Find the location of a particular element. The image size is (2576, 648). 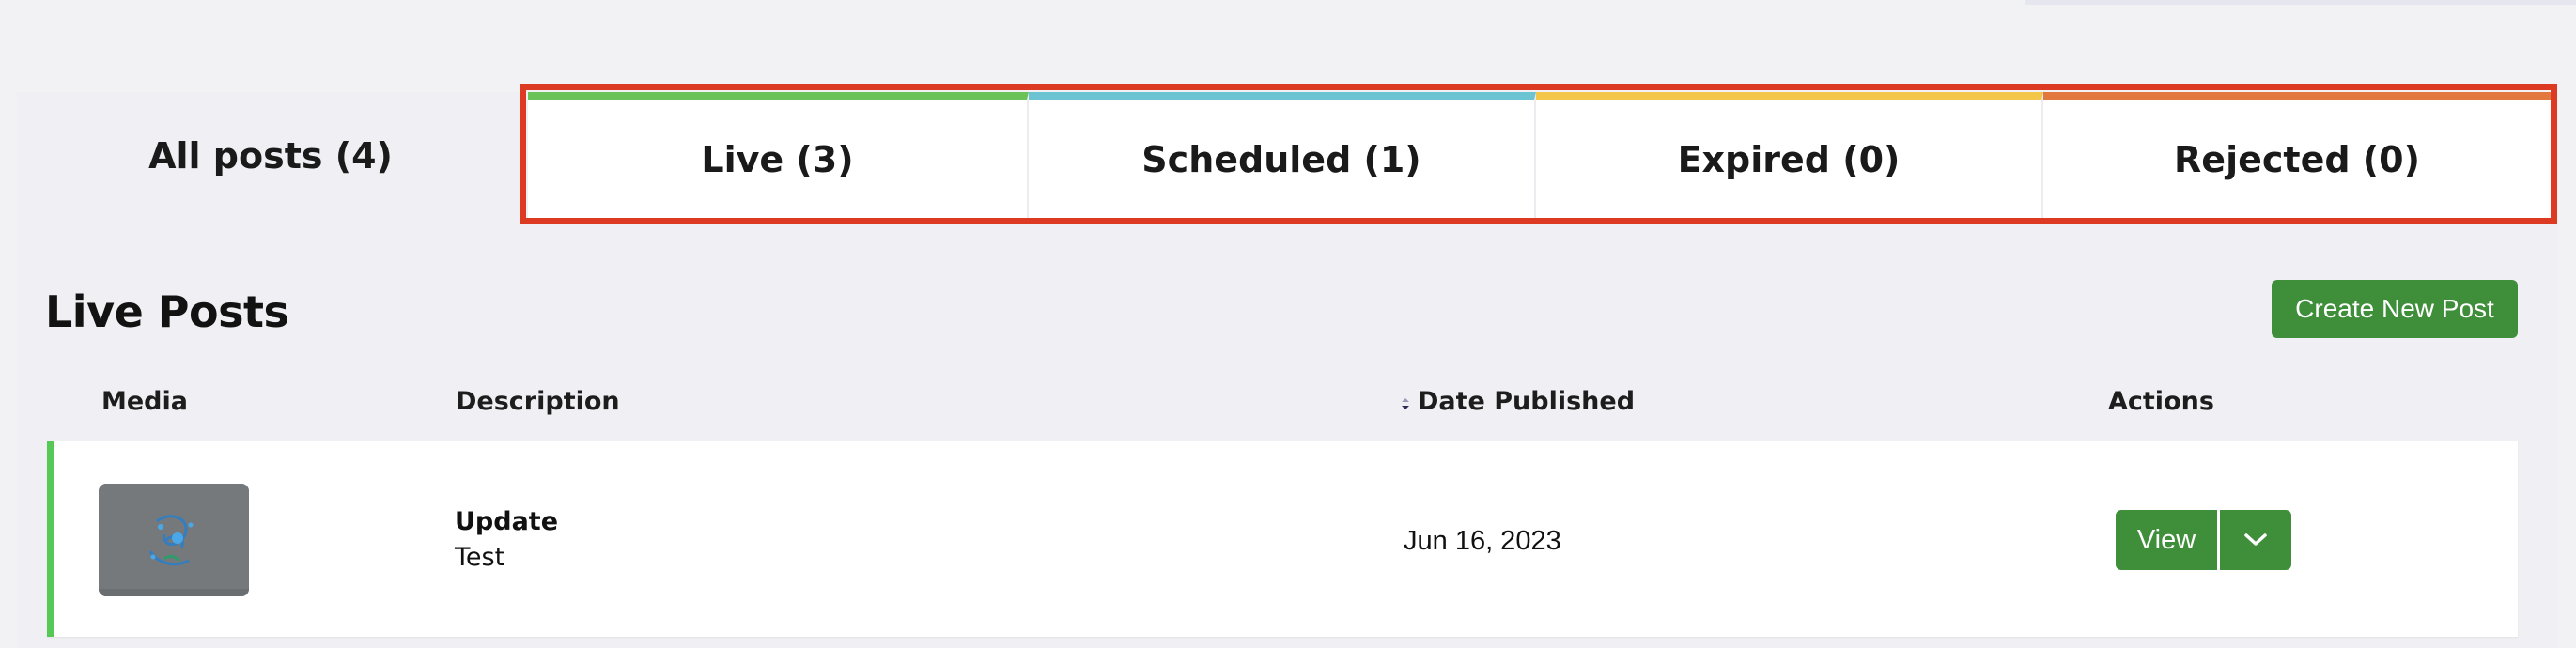

create-new-post-button: Create New Post is located at coordinates (2395, 309).